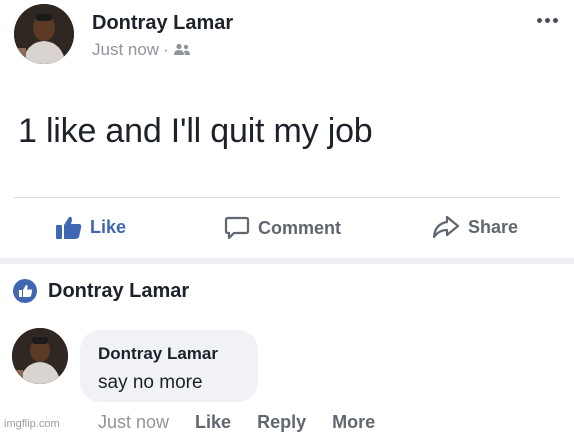 This screenshot has width=574, height=434. I want to click on section-separator, so click(287, 261).